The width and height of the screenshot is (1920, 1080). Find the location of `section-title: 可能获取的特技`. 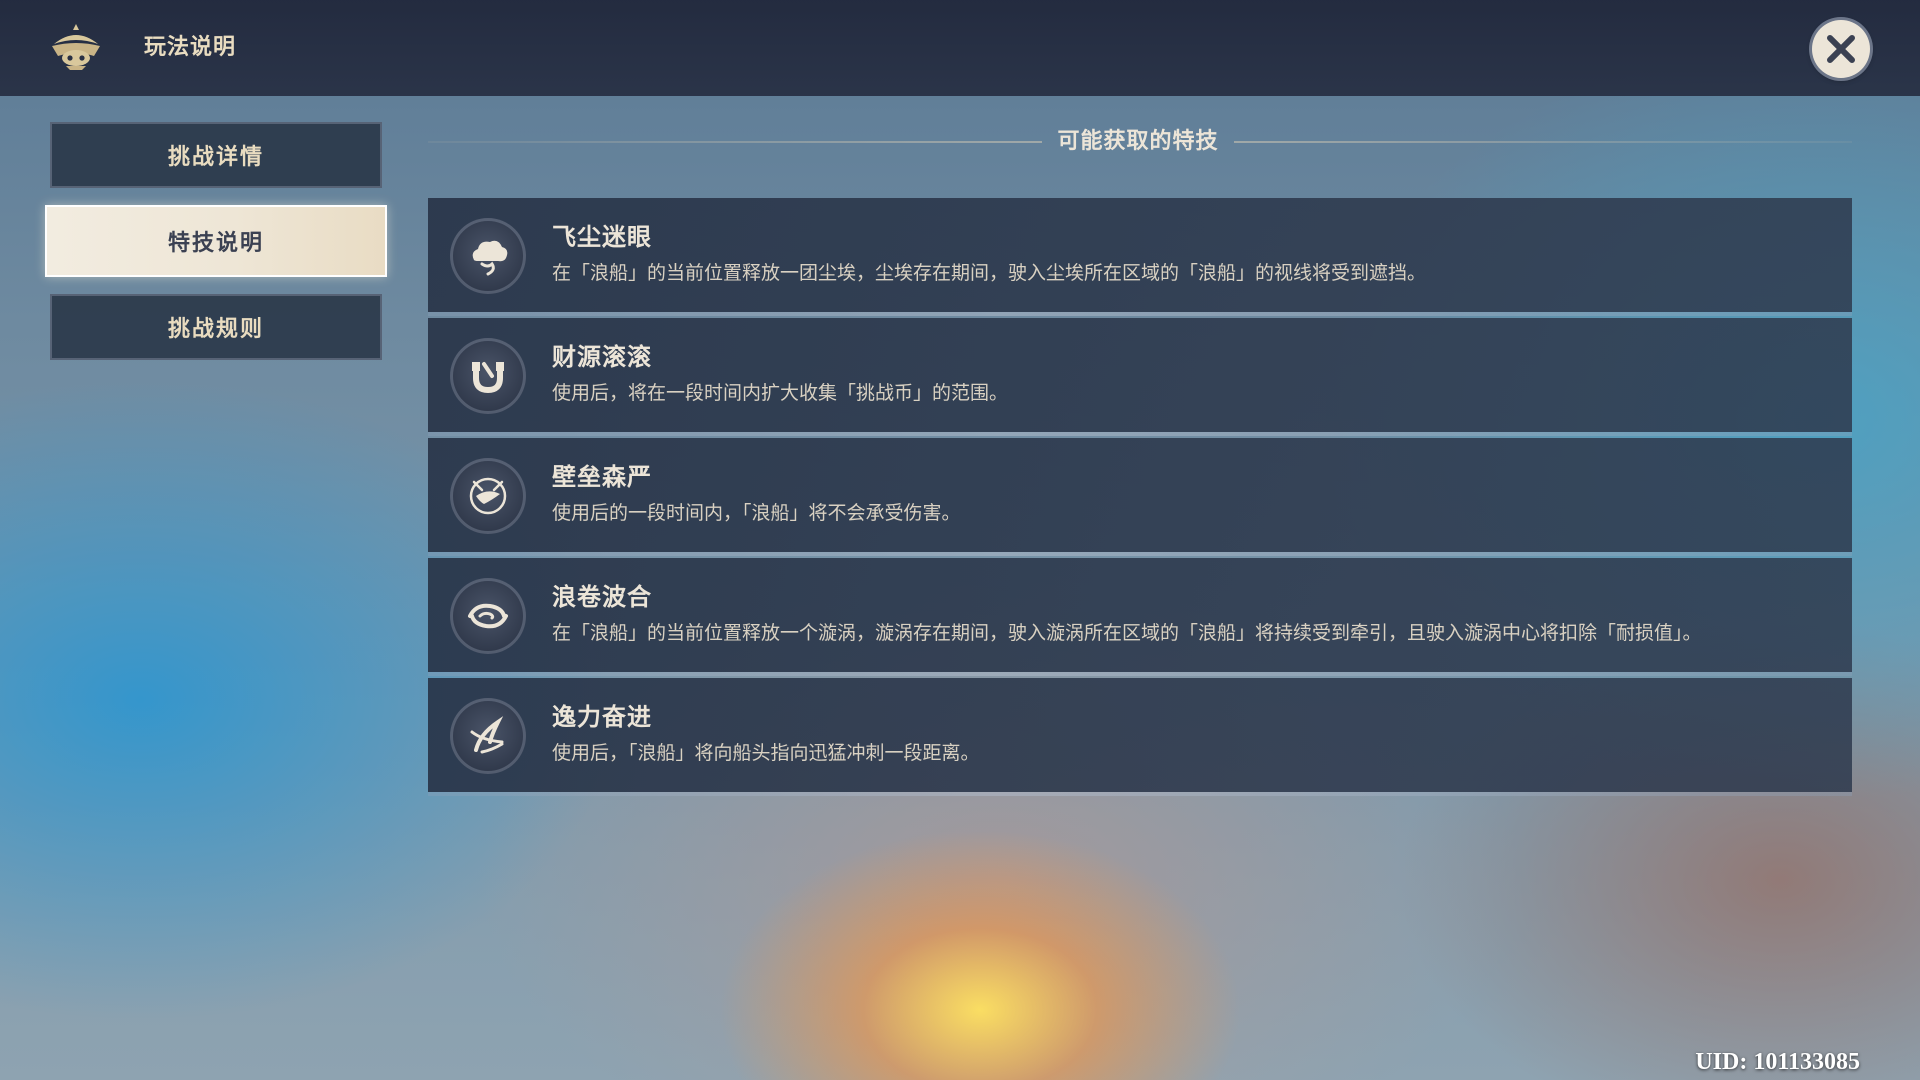

section-title: 可能获取的特技 is located at coordinates (1138, 141).